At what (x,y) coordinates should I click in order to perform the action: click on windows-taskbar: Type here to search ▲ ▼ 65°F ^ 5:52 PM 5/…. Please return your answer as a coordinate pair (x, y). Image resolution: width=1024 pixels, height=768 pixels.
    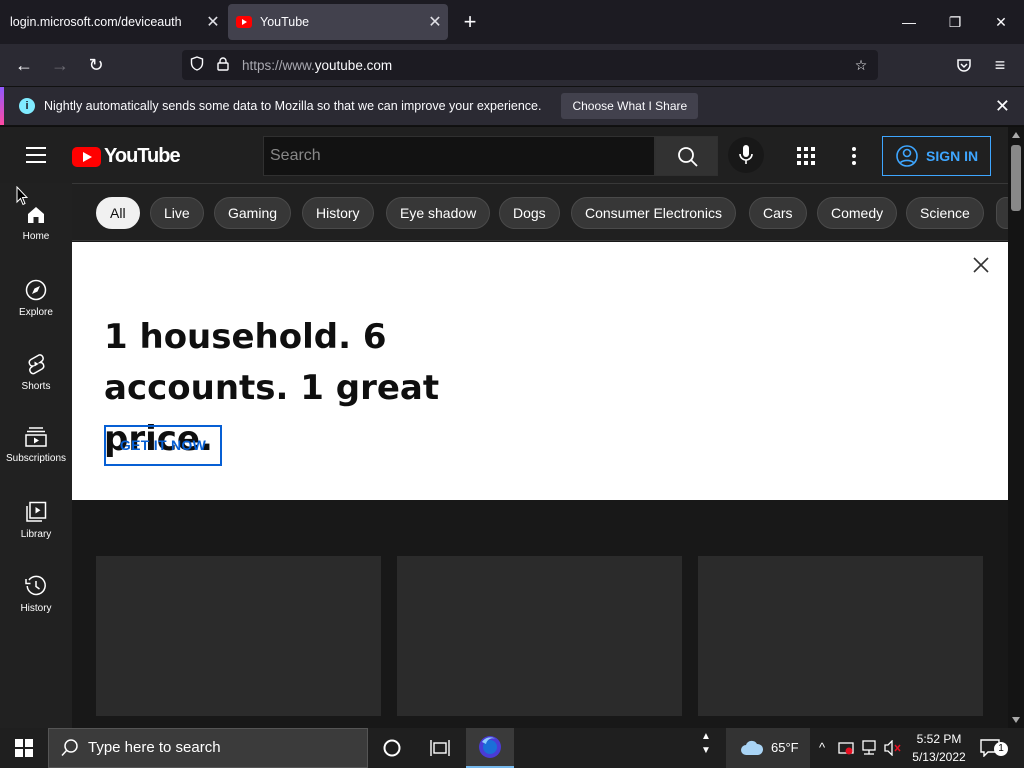
    Looking at the image, I should click on (512, 748).